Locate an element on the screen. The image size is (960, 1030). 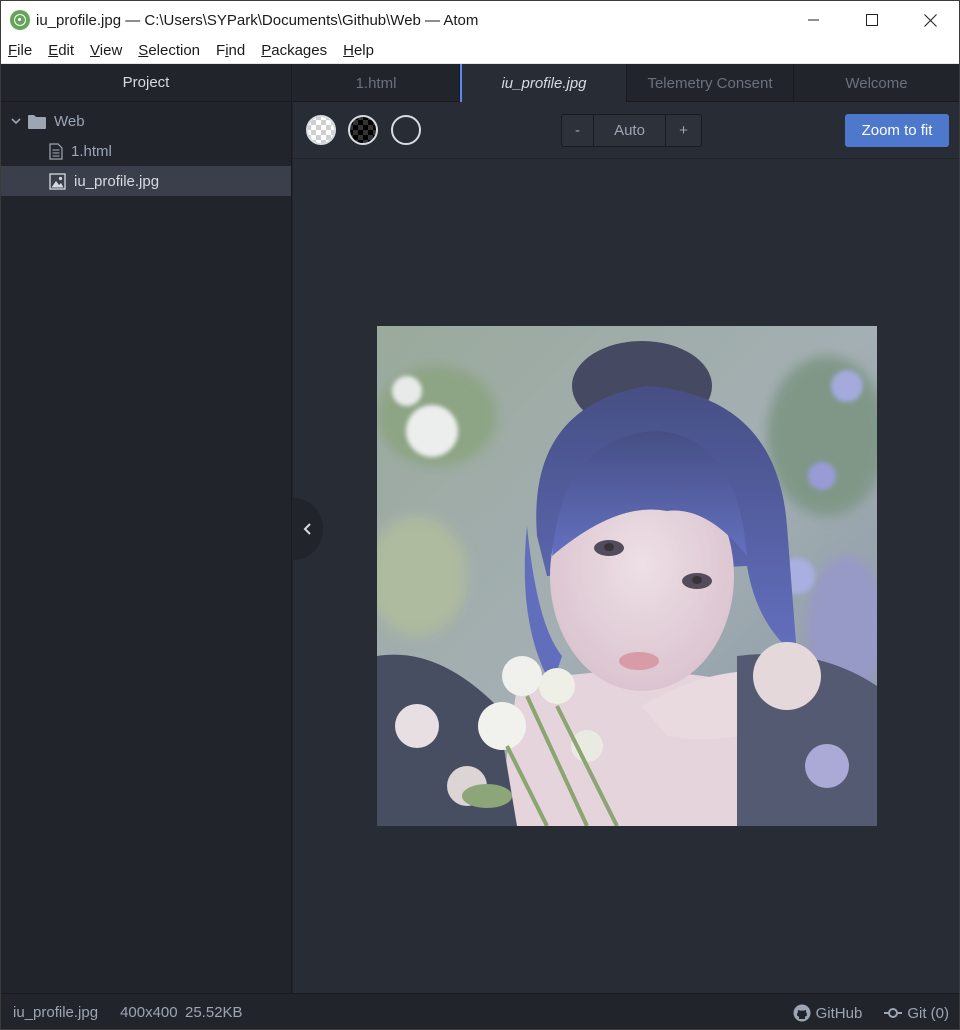
image-toolbar: - Auto + Zoom to fit is located at coordinates (626, 130).